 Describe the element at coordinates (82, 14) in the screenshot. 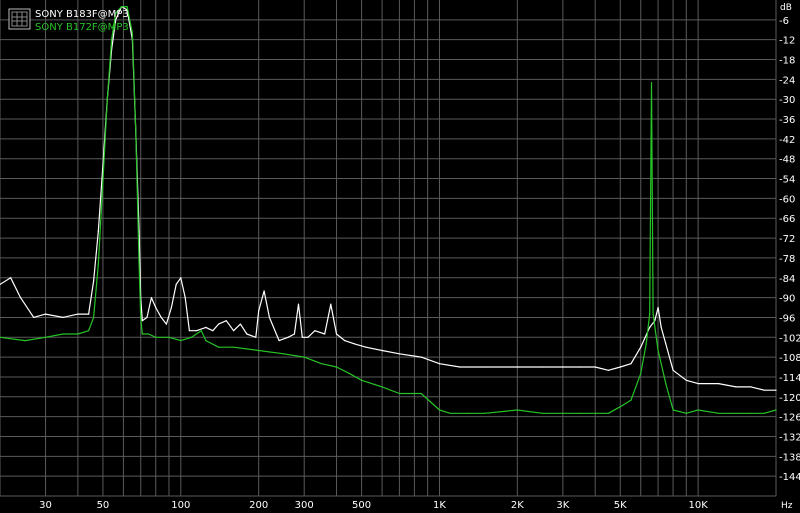

I see `legend-entry-series-1: SONY B183F@MP3` at that location.